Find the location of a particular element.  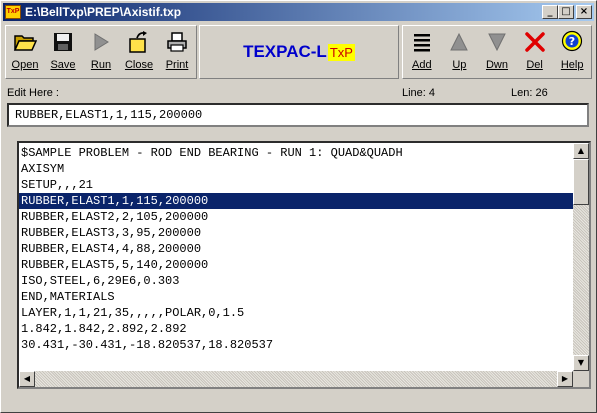

help-button: ? Help is located at coordinates (572, 52).